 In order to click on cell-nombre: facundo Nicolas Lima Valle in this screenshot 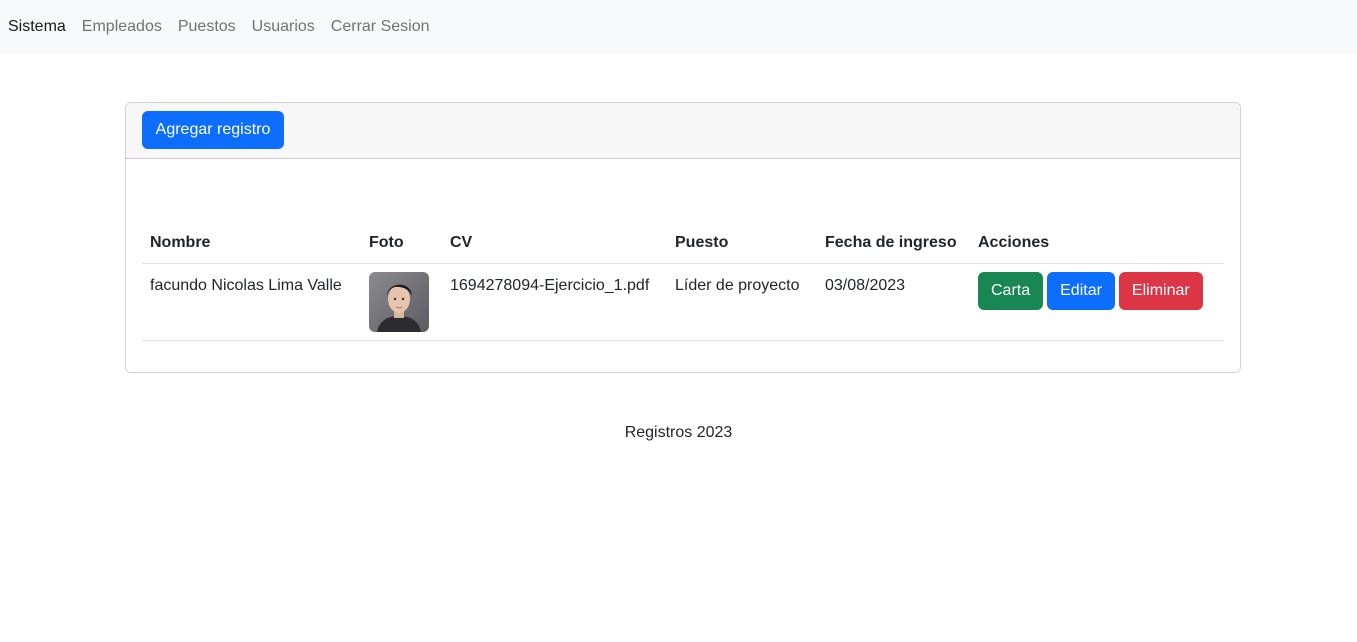, I will do `click(251, 302)`.